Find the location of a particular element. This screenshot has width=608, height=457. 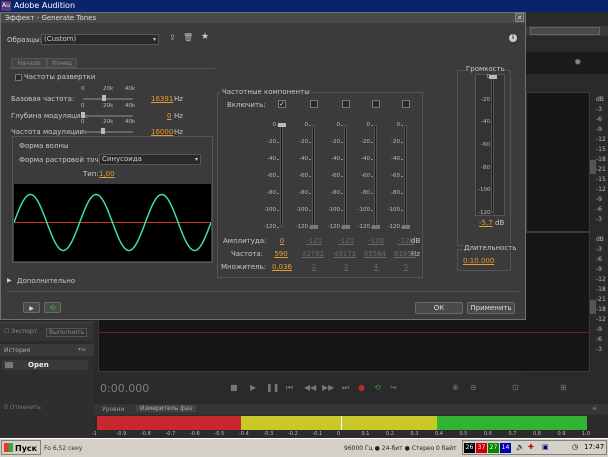

component-multiplier: 2 is located at coordinates (314, 267).